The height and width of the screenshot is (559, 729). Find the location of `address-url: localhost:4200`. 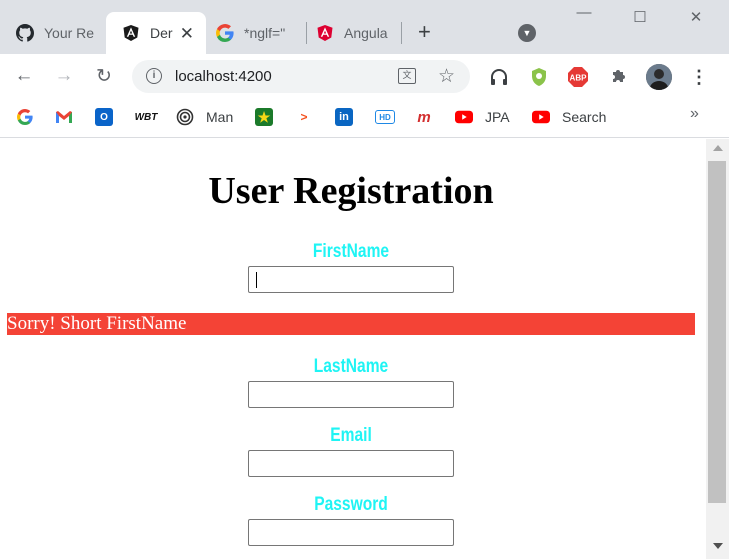

address-url: localhost:4200 is located at coordinates (223, 76).